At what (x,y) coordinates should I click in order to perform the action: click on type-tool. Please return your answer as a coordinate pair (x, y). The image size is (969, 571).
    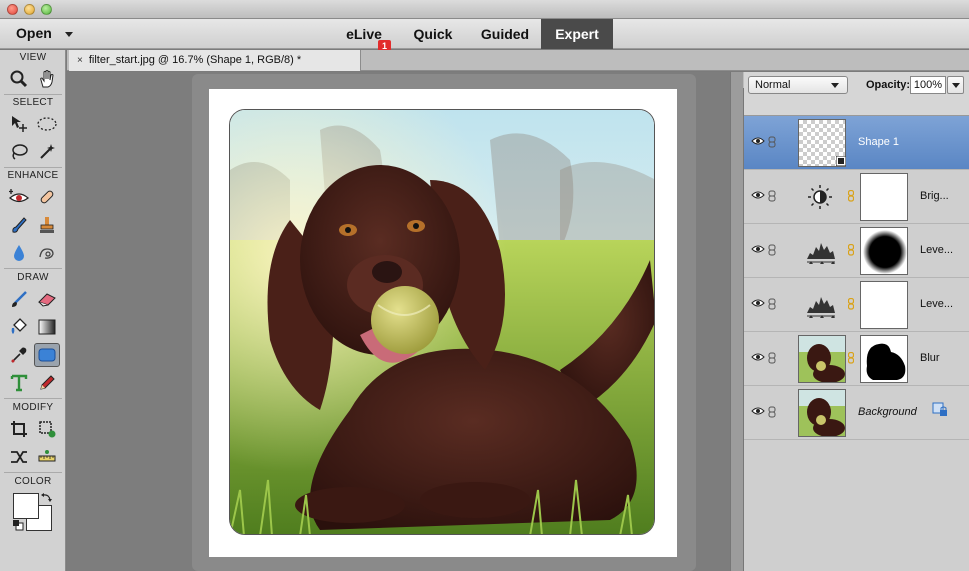
    Looking at the image, I should click on (19, 383).